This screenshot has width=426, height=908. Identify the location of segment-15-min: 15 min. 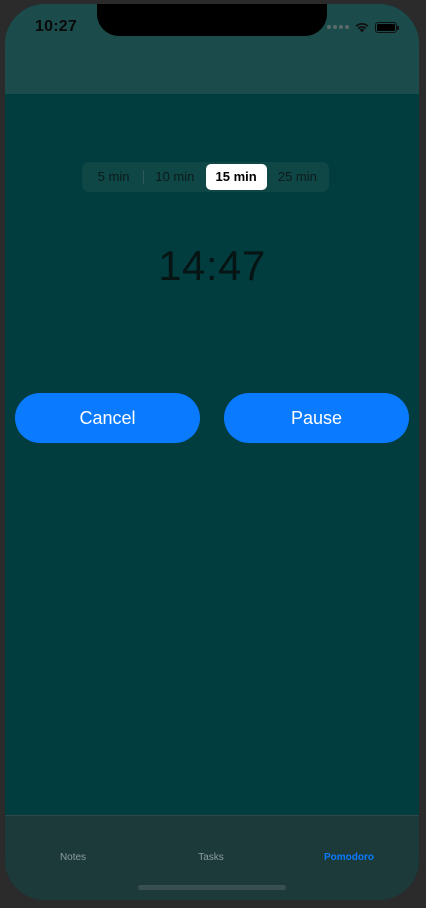
(236, 177).